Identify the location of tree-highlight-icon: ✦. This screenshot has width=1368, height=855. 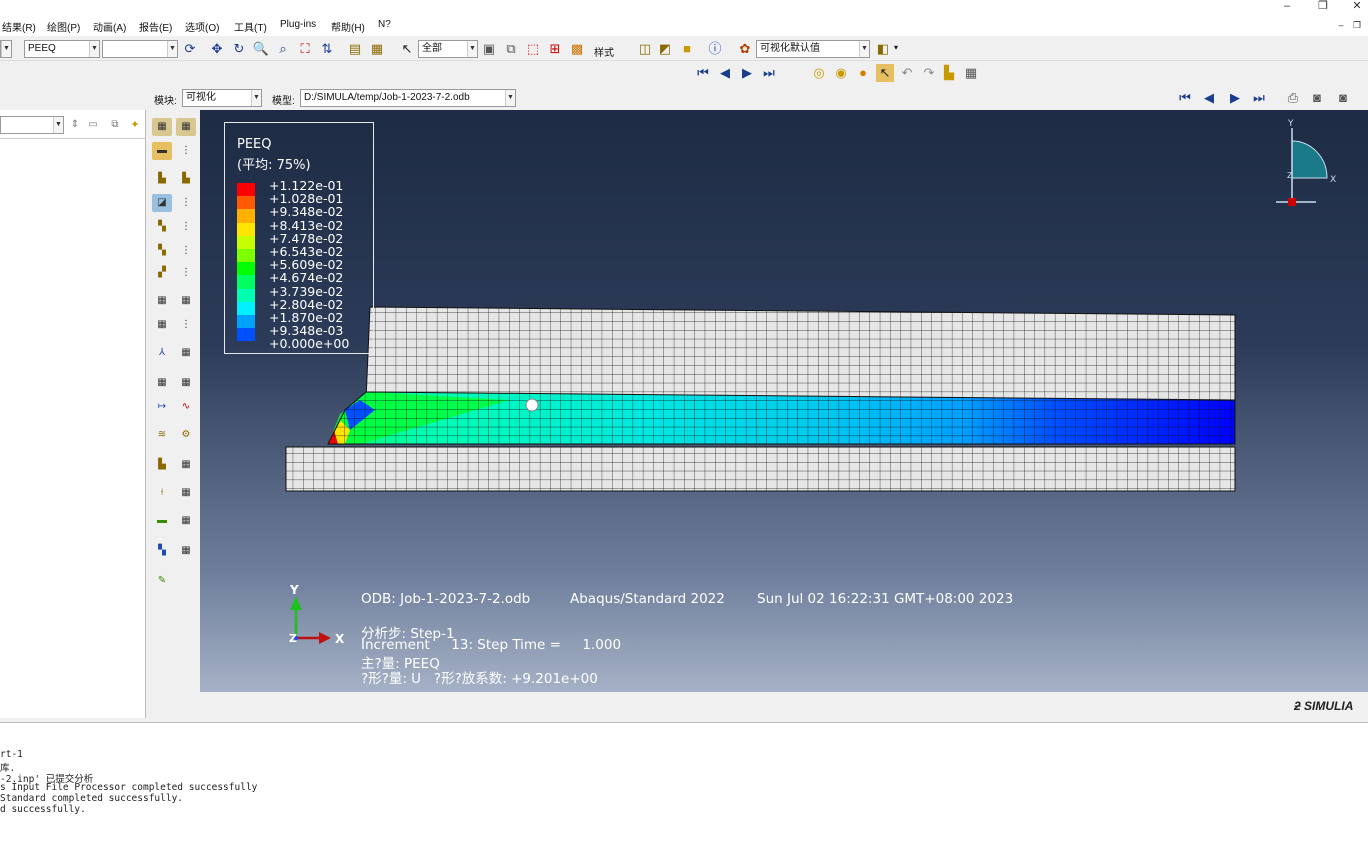
(135, 125).